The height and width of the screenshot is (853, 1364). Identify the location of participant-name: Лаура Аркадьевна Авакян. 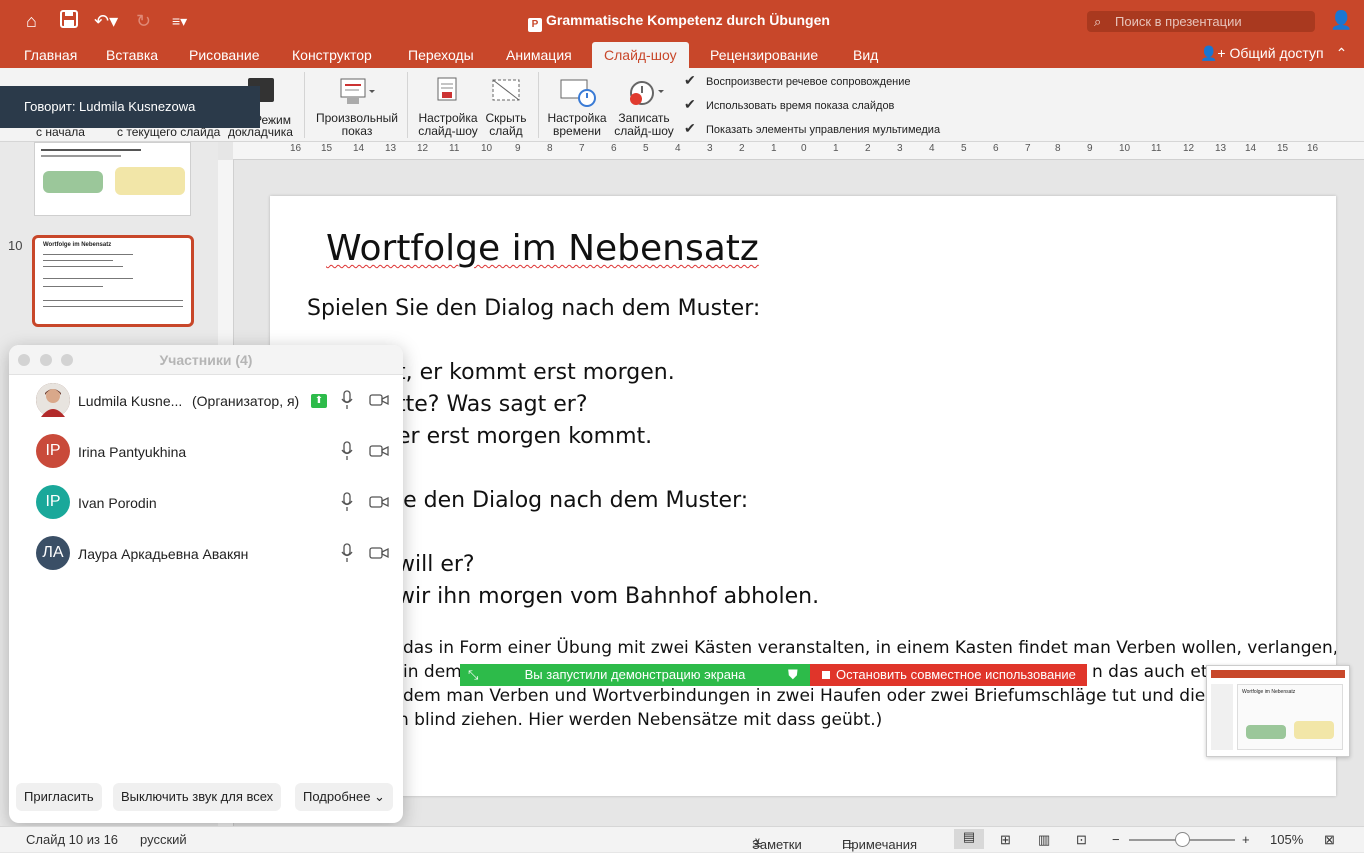
(163, 554).